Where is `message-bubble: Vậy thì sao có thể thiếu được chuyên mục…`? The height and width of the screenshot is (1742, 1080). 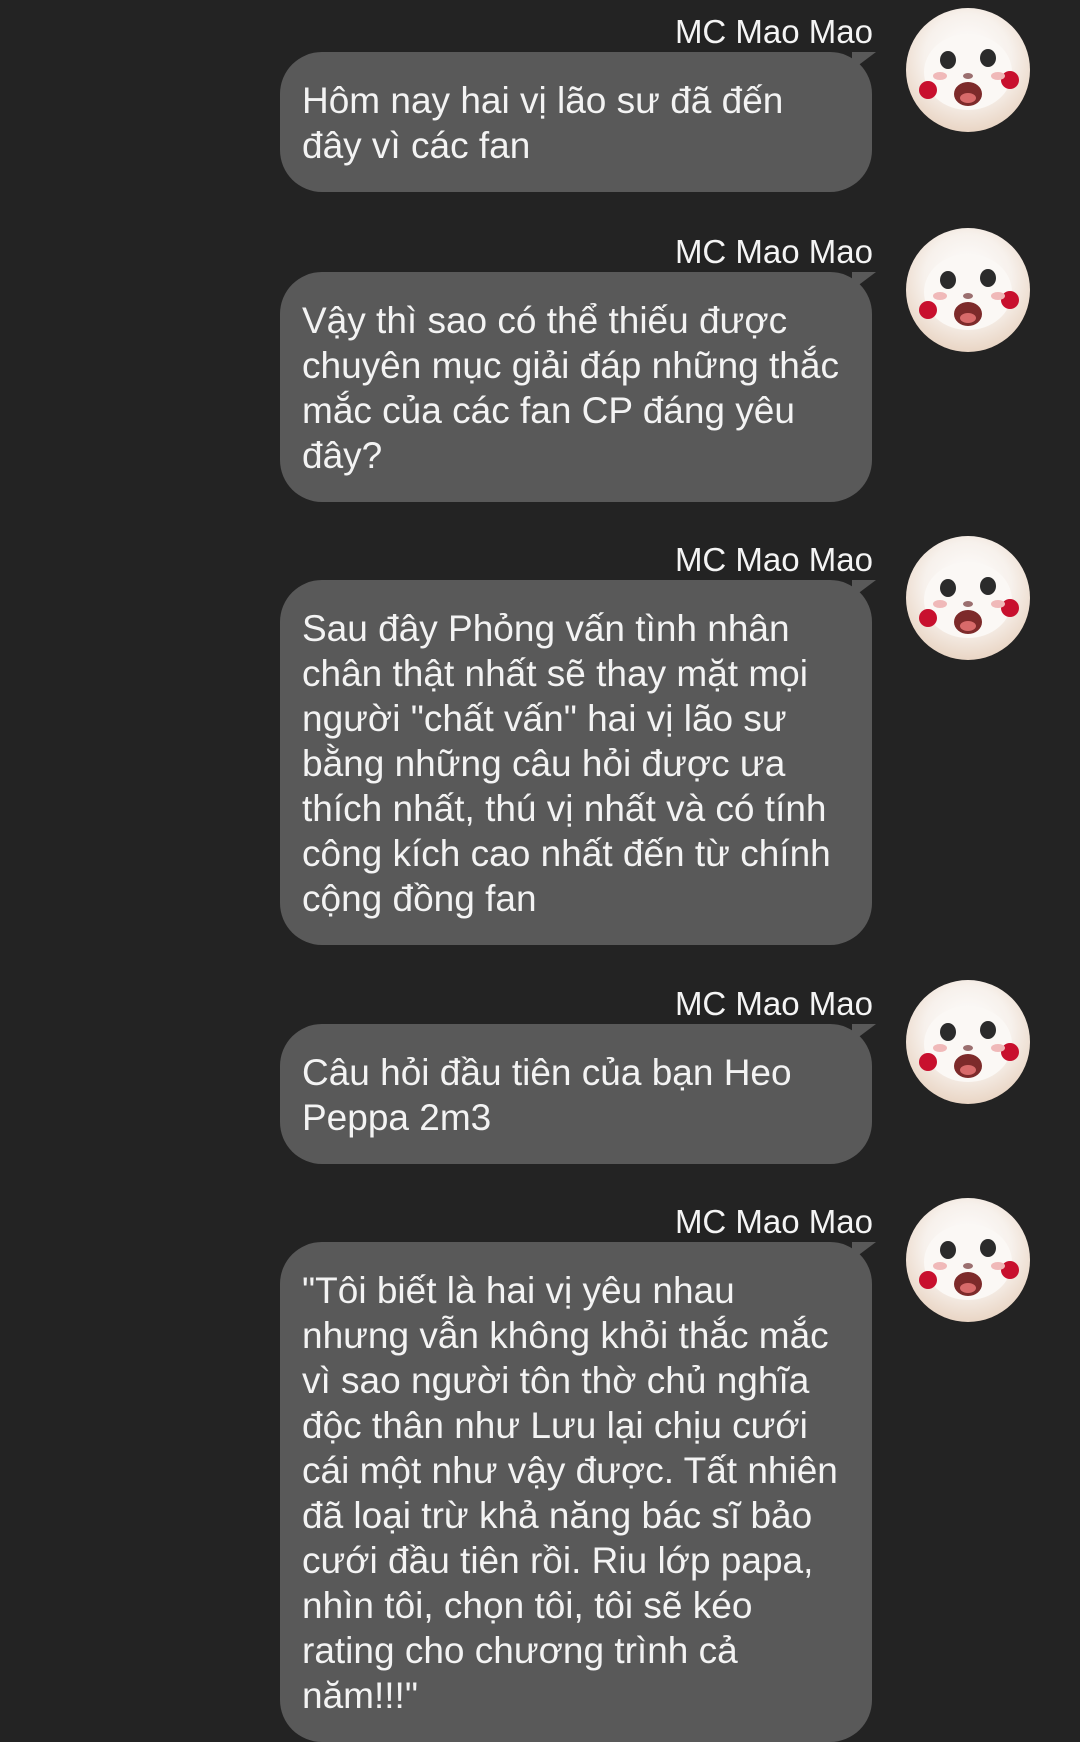 message-bubble: Vậy thì sao có thể thiếu được chuyên mục… is located at coordinates (576, 387).